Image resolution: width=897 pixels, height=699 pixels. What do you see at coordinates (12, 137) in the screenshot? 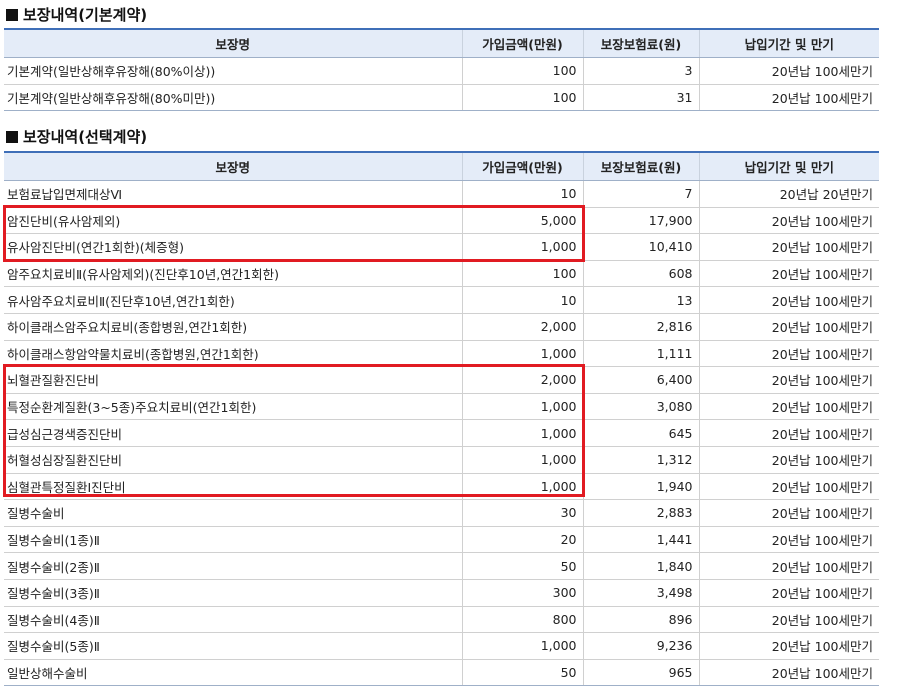
I see `square-bullet-icon` at bounding box center [12, 137].